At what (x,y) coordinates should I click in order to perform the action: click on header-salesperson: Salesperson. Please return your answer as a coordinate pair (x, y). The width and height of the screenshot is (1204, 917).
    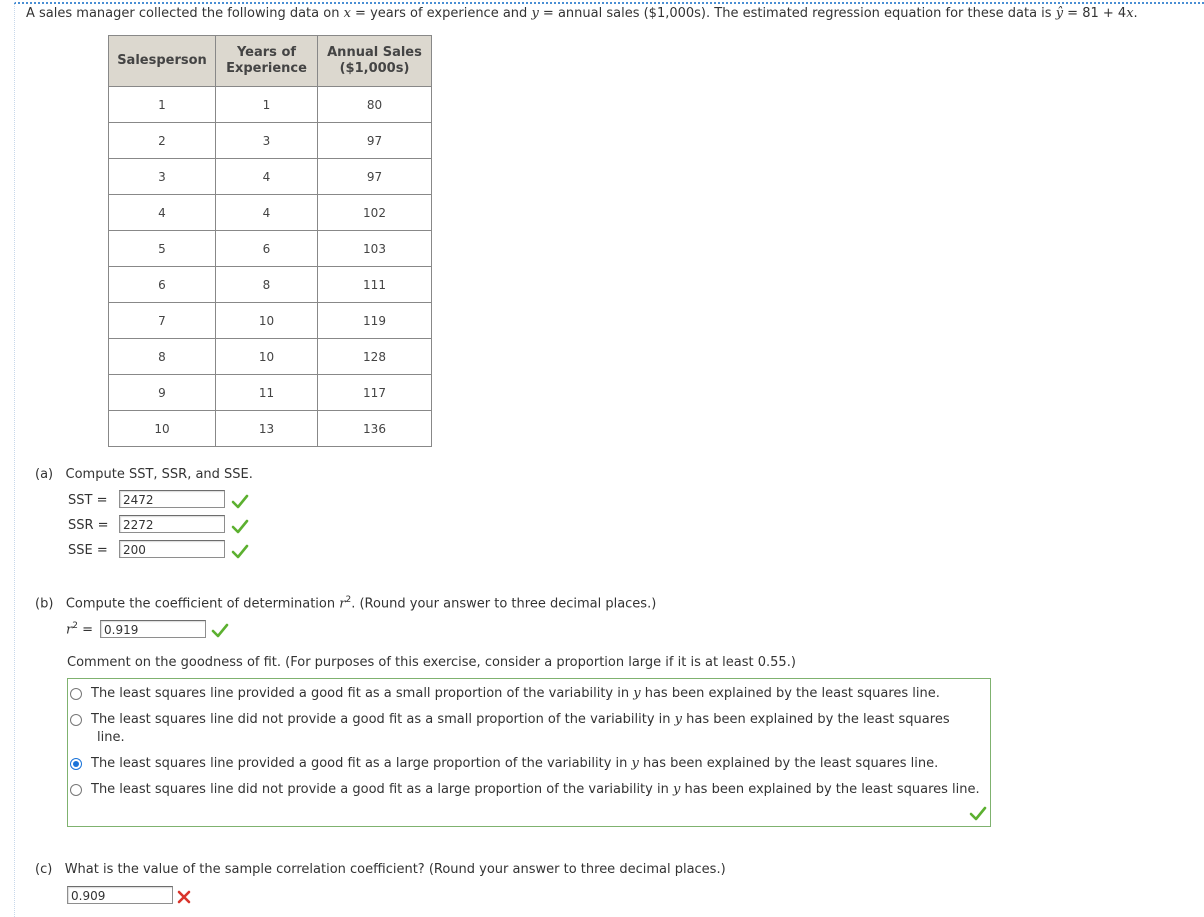
    Looking at the image, I should click on (162, 61).